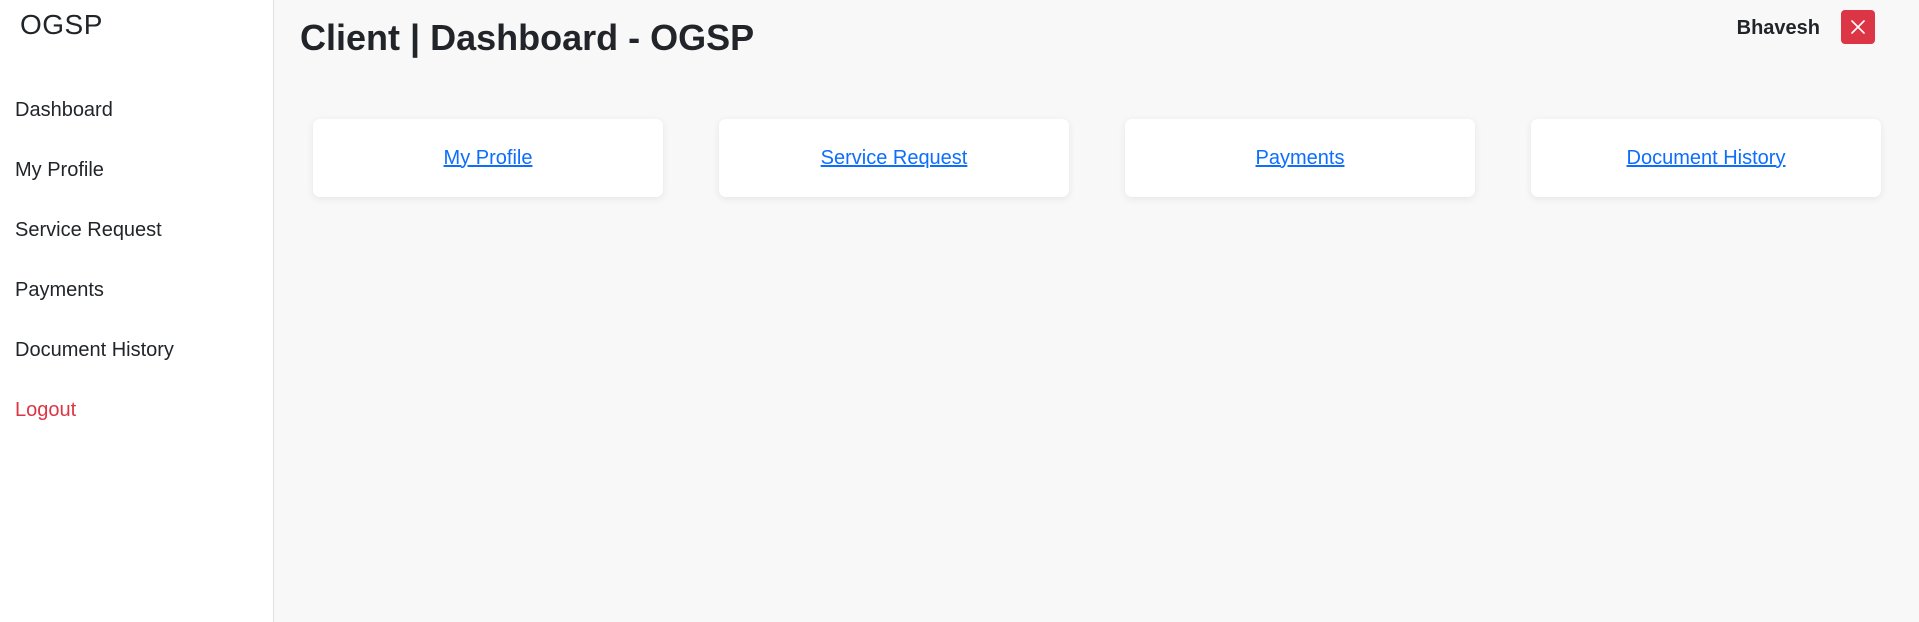 This screenshot has width=1919, height=622. What do you see at coordinates (136, 350) in the screenshot?
I see `sidebar-item-document-history: Document History` at bounding box center [136, 350].